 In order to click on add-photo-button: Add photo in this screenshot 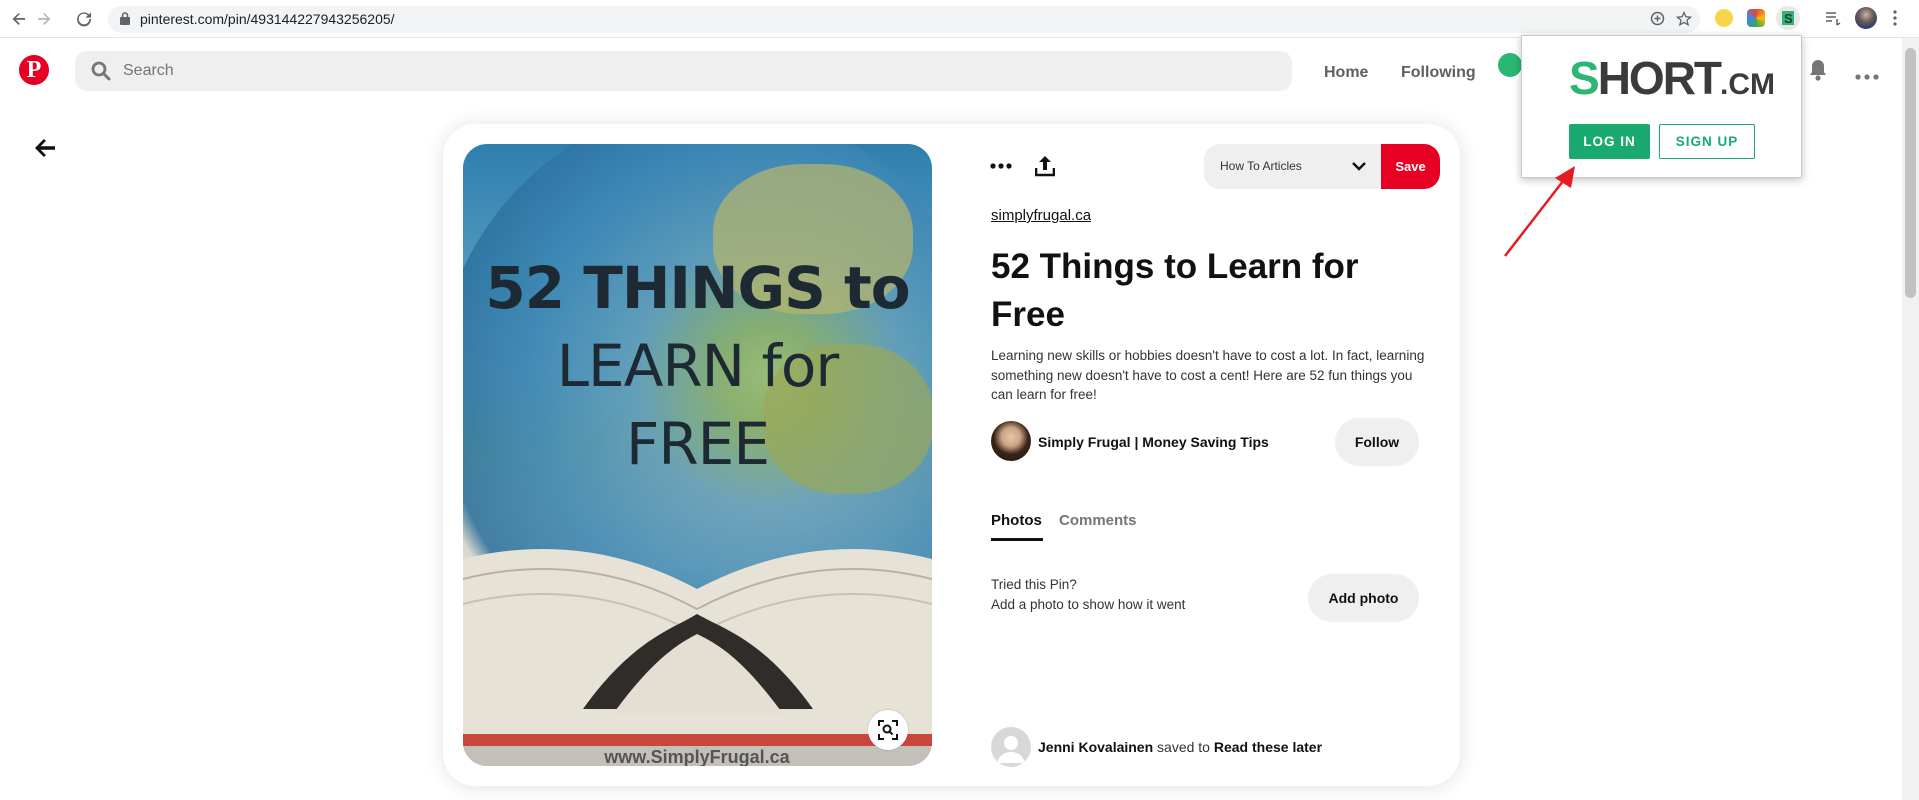, I will do `click(1363, 598)`.